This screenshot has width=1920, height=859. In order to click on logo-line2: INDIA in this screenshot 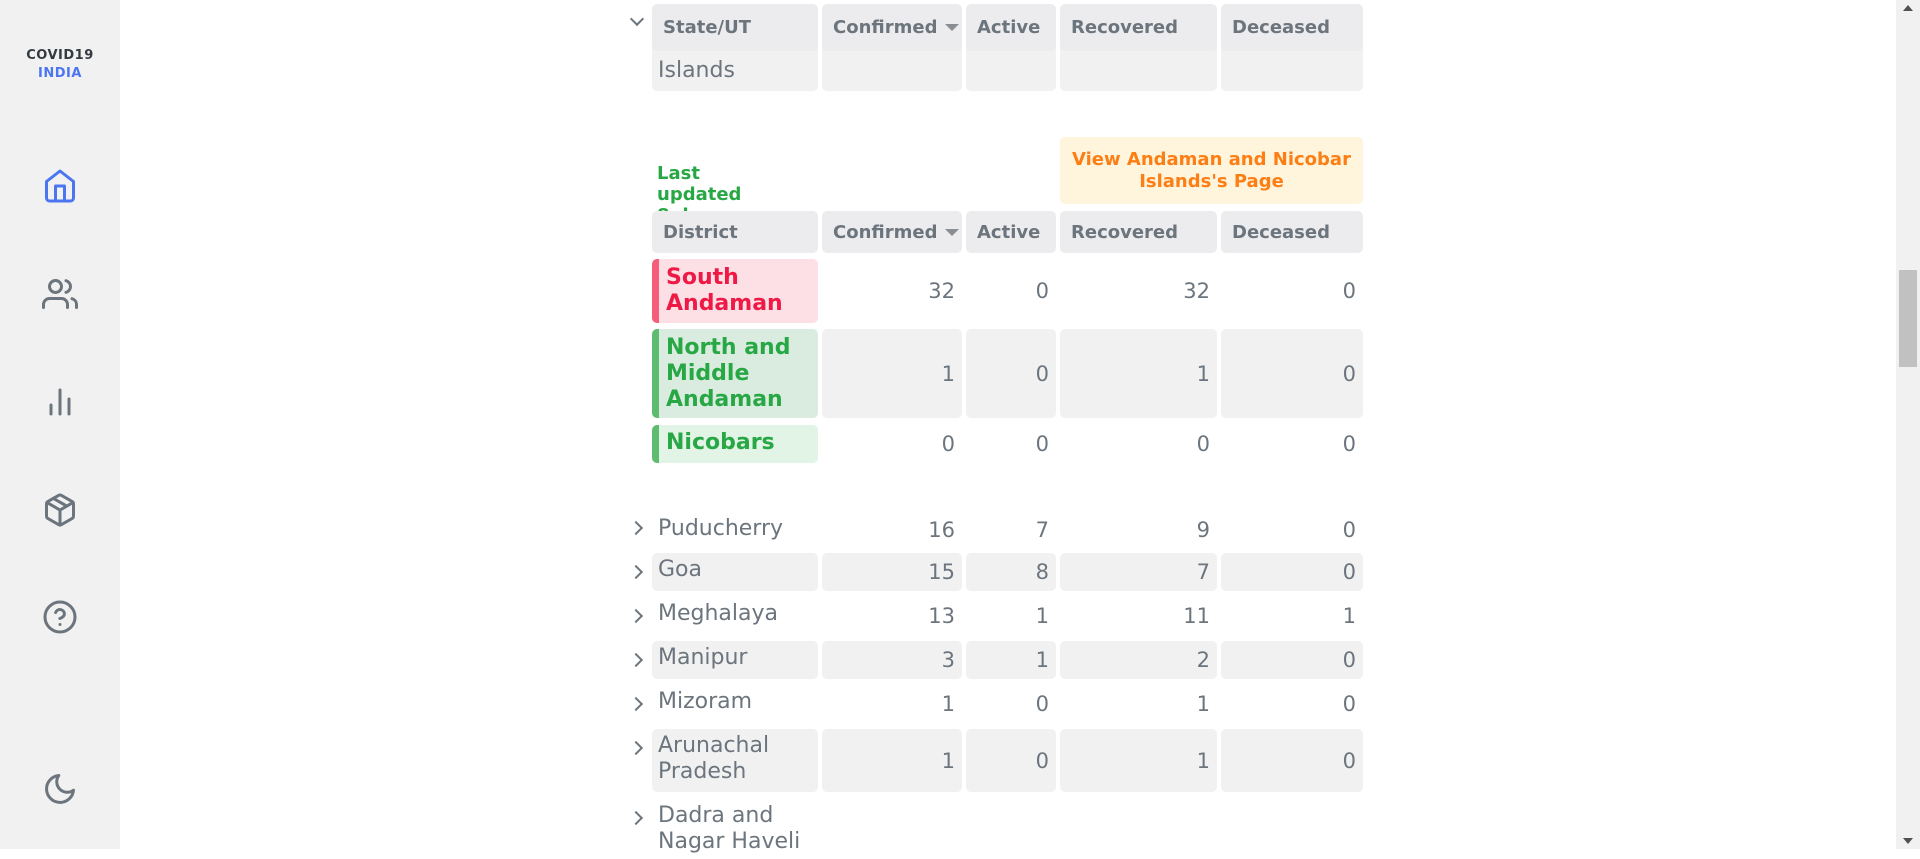, I will do `click(60, 73)`.